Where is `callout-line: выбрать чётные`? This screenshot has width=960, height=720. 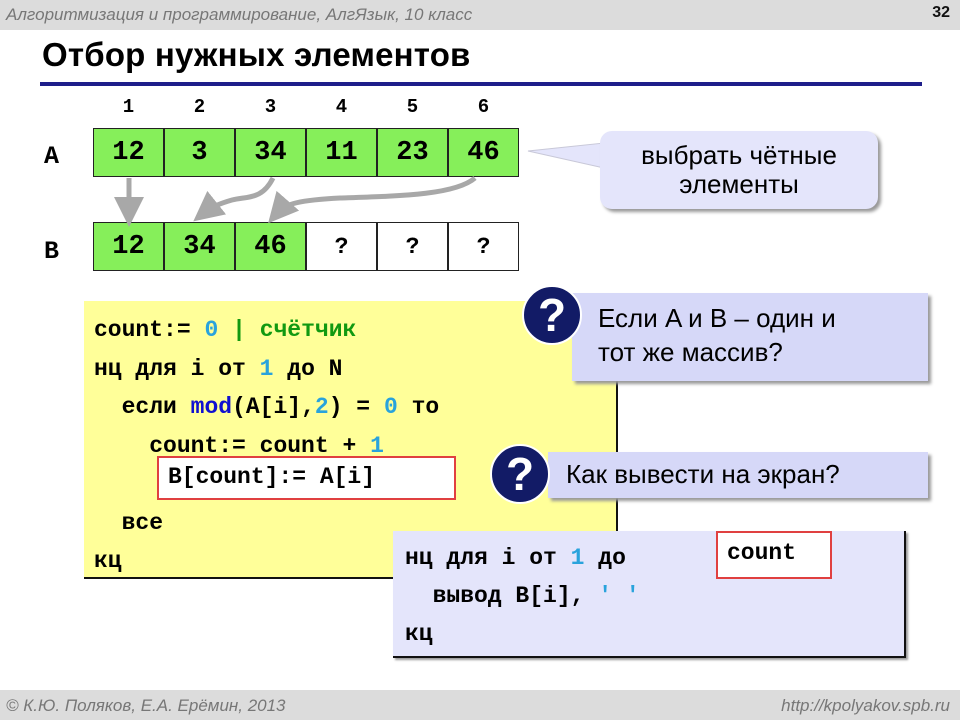
callout-line: выбрать чётные is located at coordinates (739, 155).